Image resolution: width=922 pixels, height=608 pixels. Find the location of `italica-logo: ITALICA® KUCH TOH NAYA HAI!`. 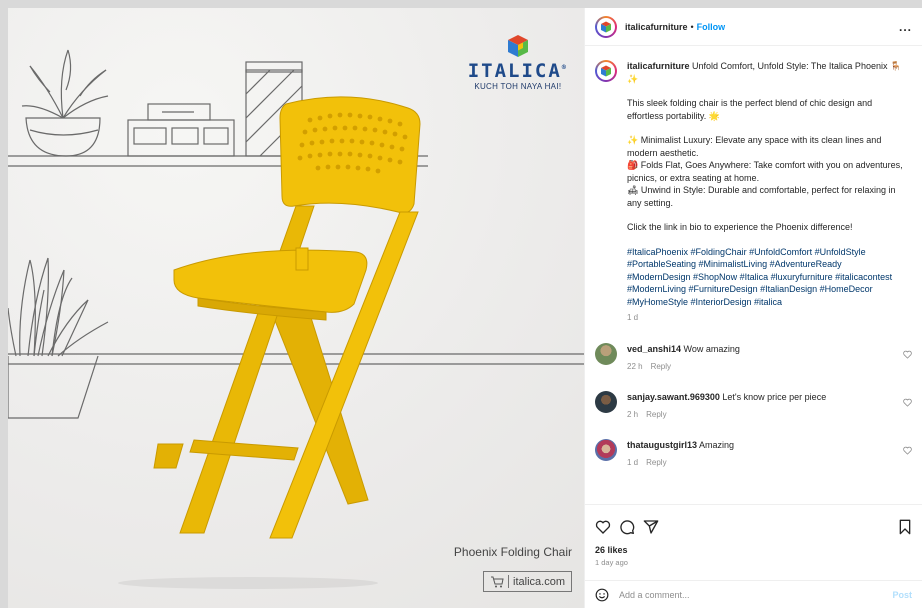

italica-logo: ITALICA® KUCH TOH NAYA HAI! is located at coordinates (518, 62).